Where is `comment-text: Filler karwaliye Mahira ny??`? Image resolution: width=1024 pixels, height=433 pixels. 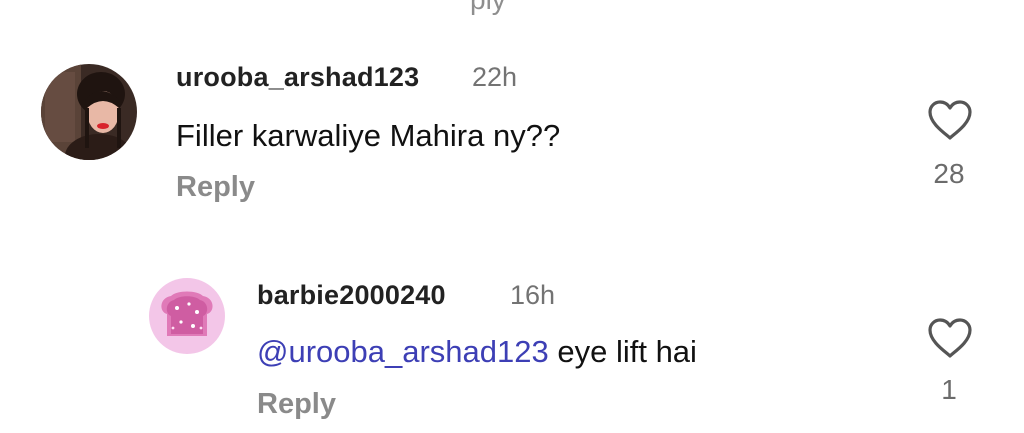
comment-text: Filler karwaliye Mahira ny?? is located at coordinates (368, 135).